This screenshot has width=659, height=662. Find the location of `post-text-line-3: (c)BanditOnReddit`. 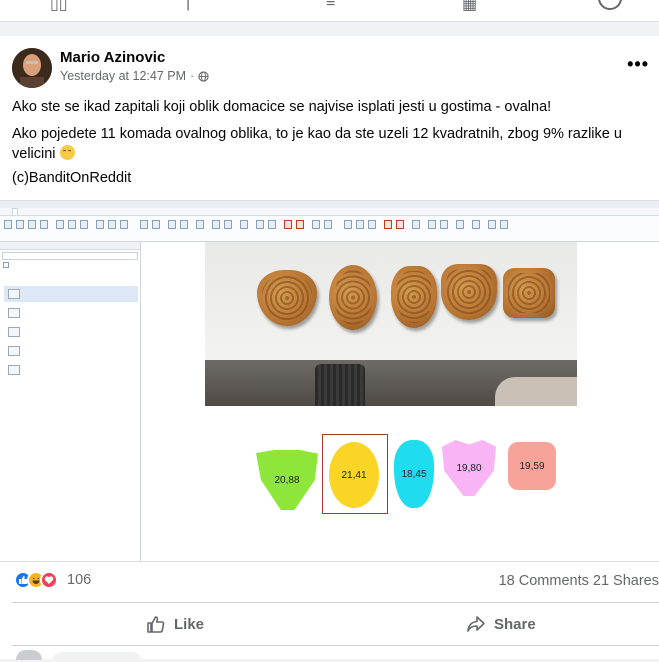

post-text-line-3: (c)BanditOnReddit is located at coordinates (72, 178).